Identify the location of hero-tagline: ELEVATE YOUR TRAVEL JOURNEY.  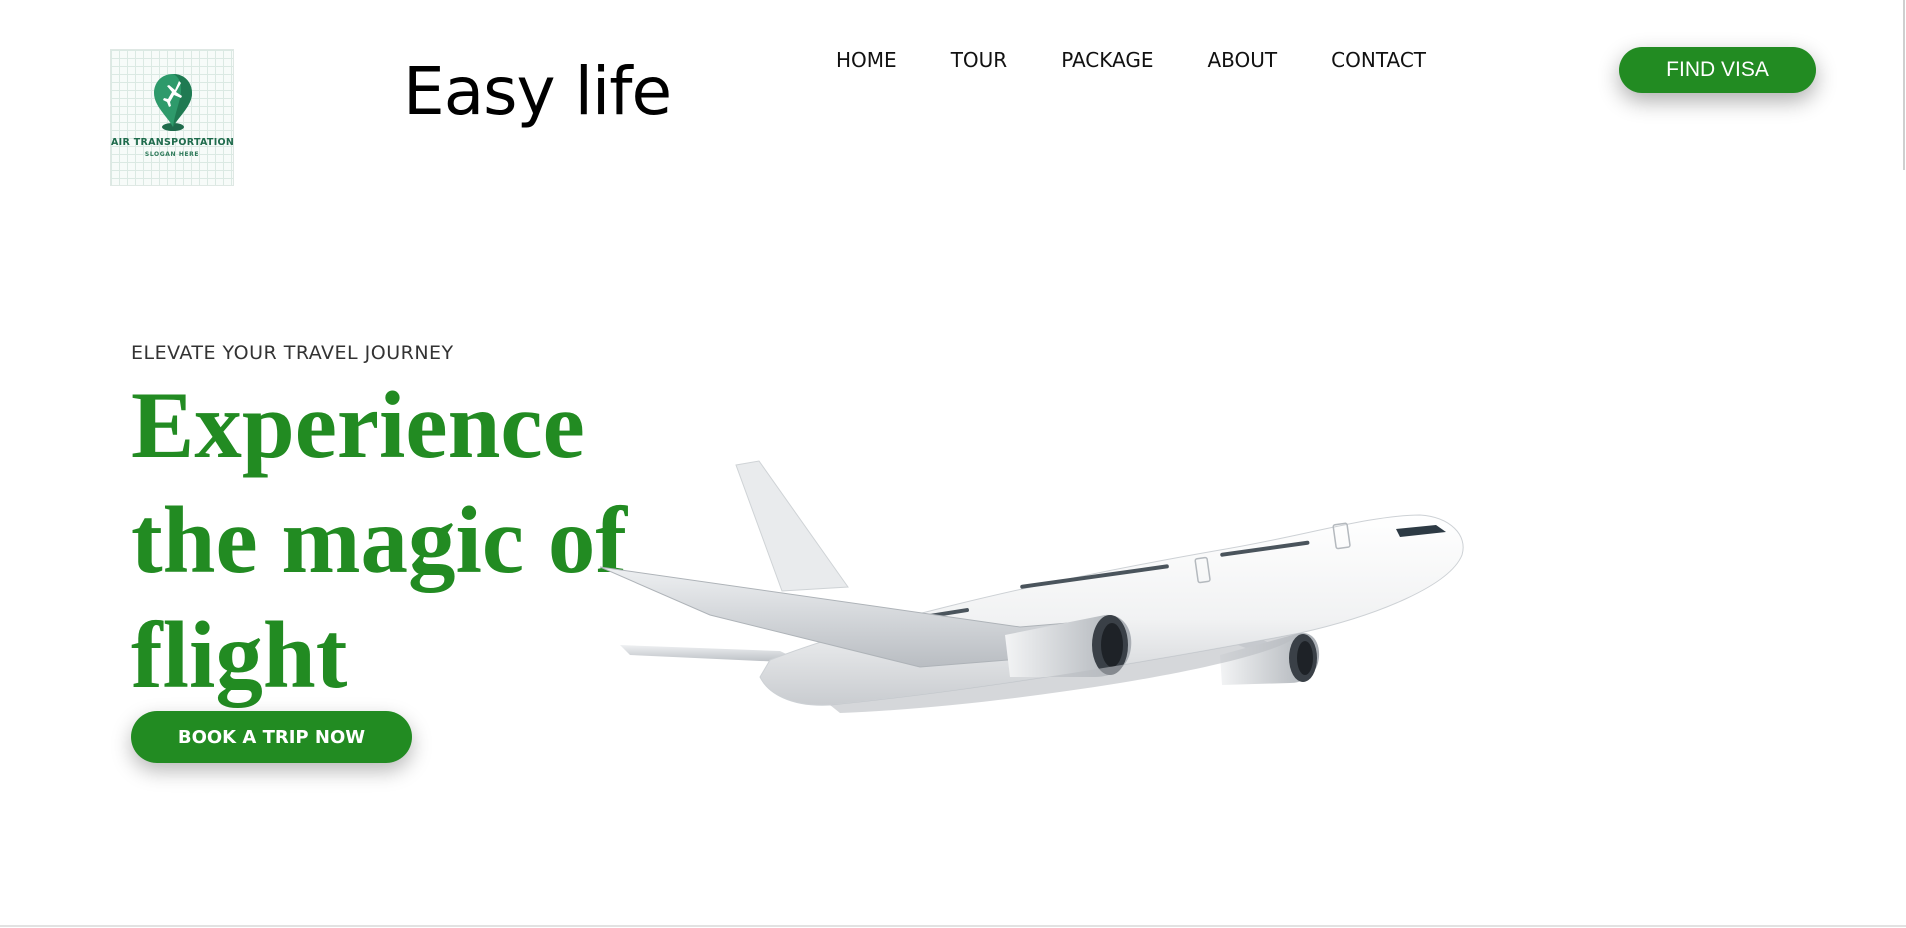
(292, 353).